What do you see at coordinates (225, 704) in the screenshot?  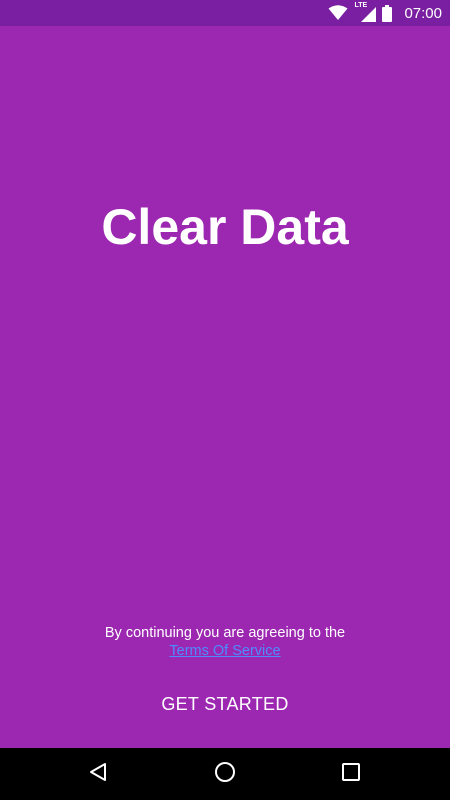 I see `get-started-button: GET STARTED` at bounding box center [225, 704].